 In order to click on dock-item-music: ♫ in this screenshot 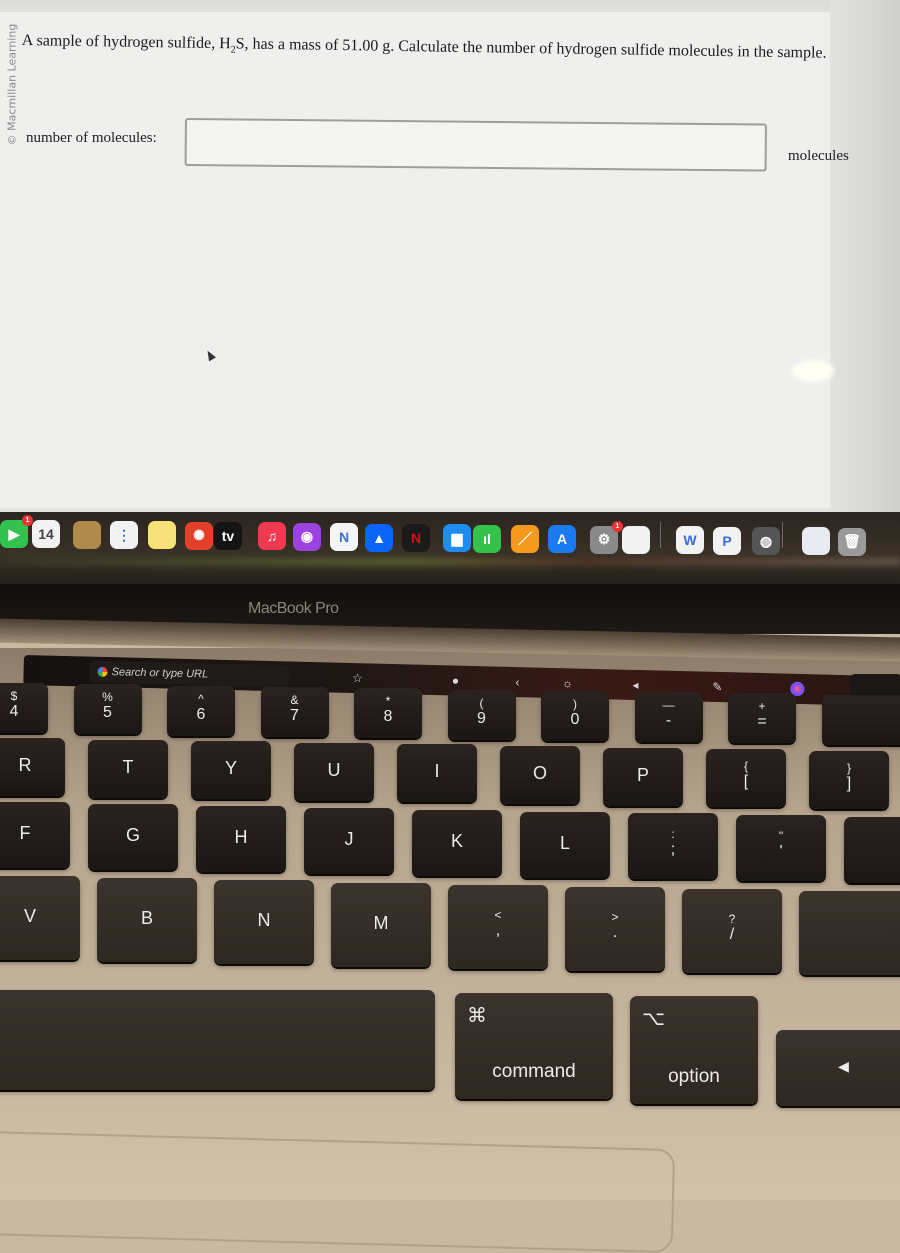, I will do `click(272, 536)`.